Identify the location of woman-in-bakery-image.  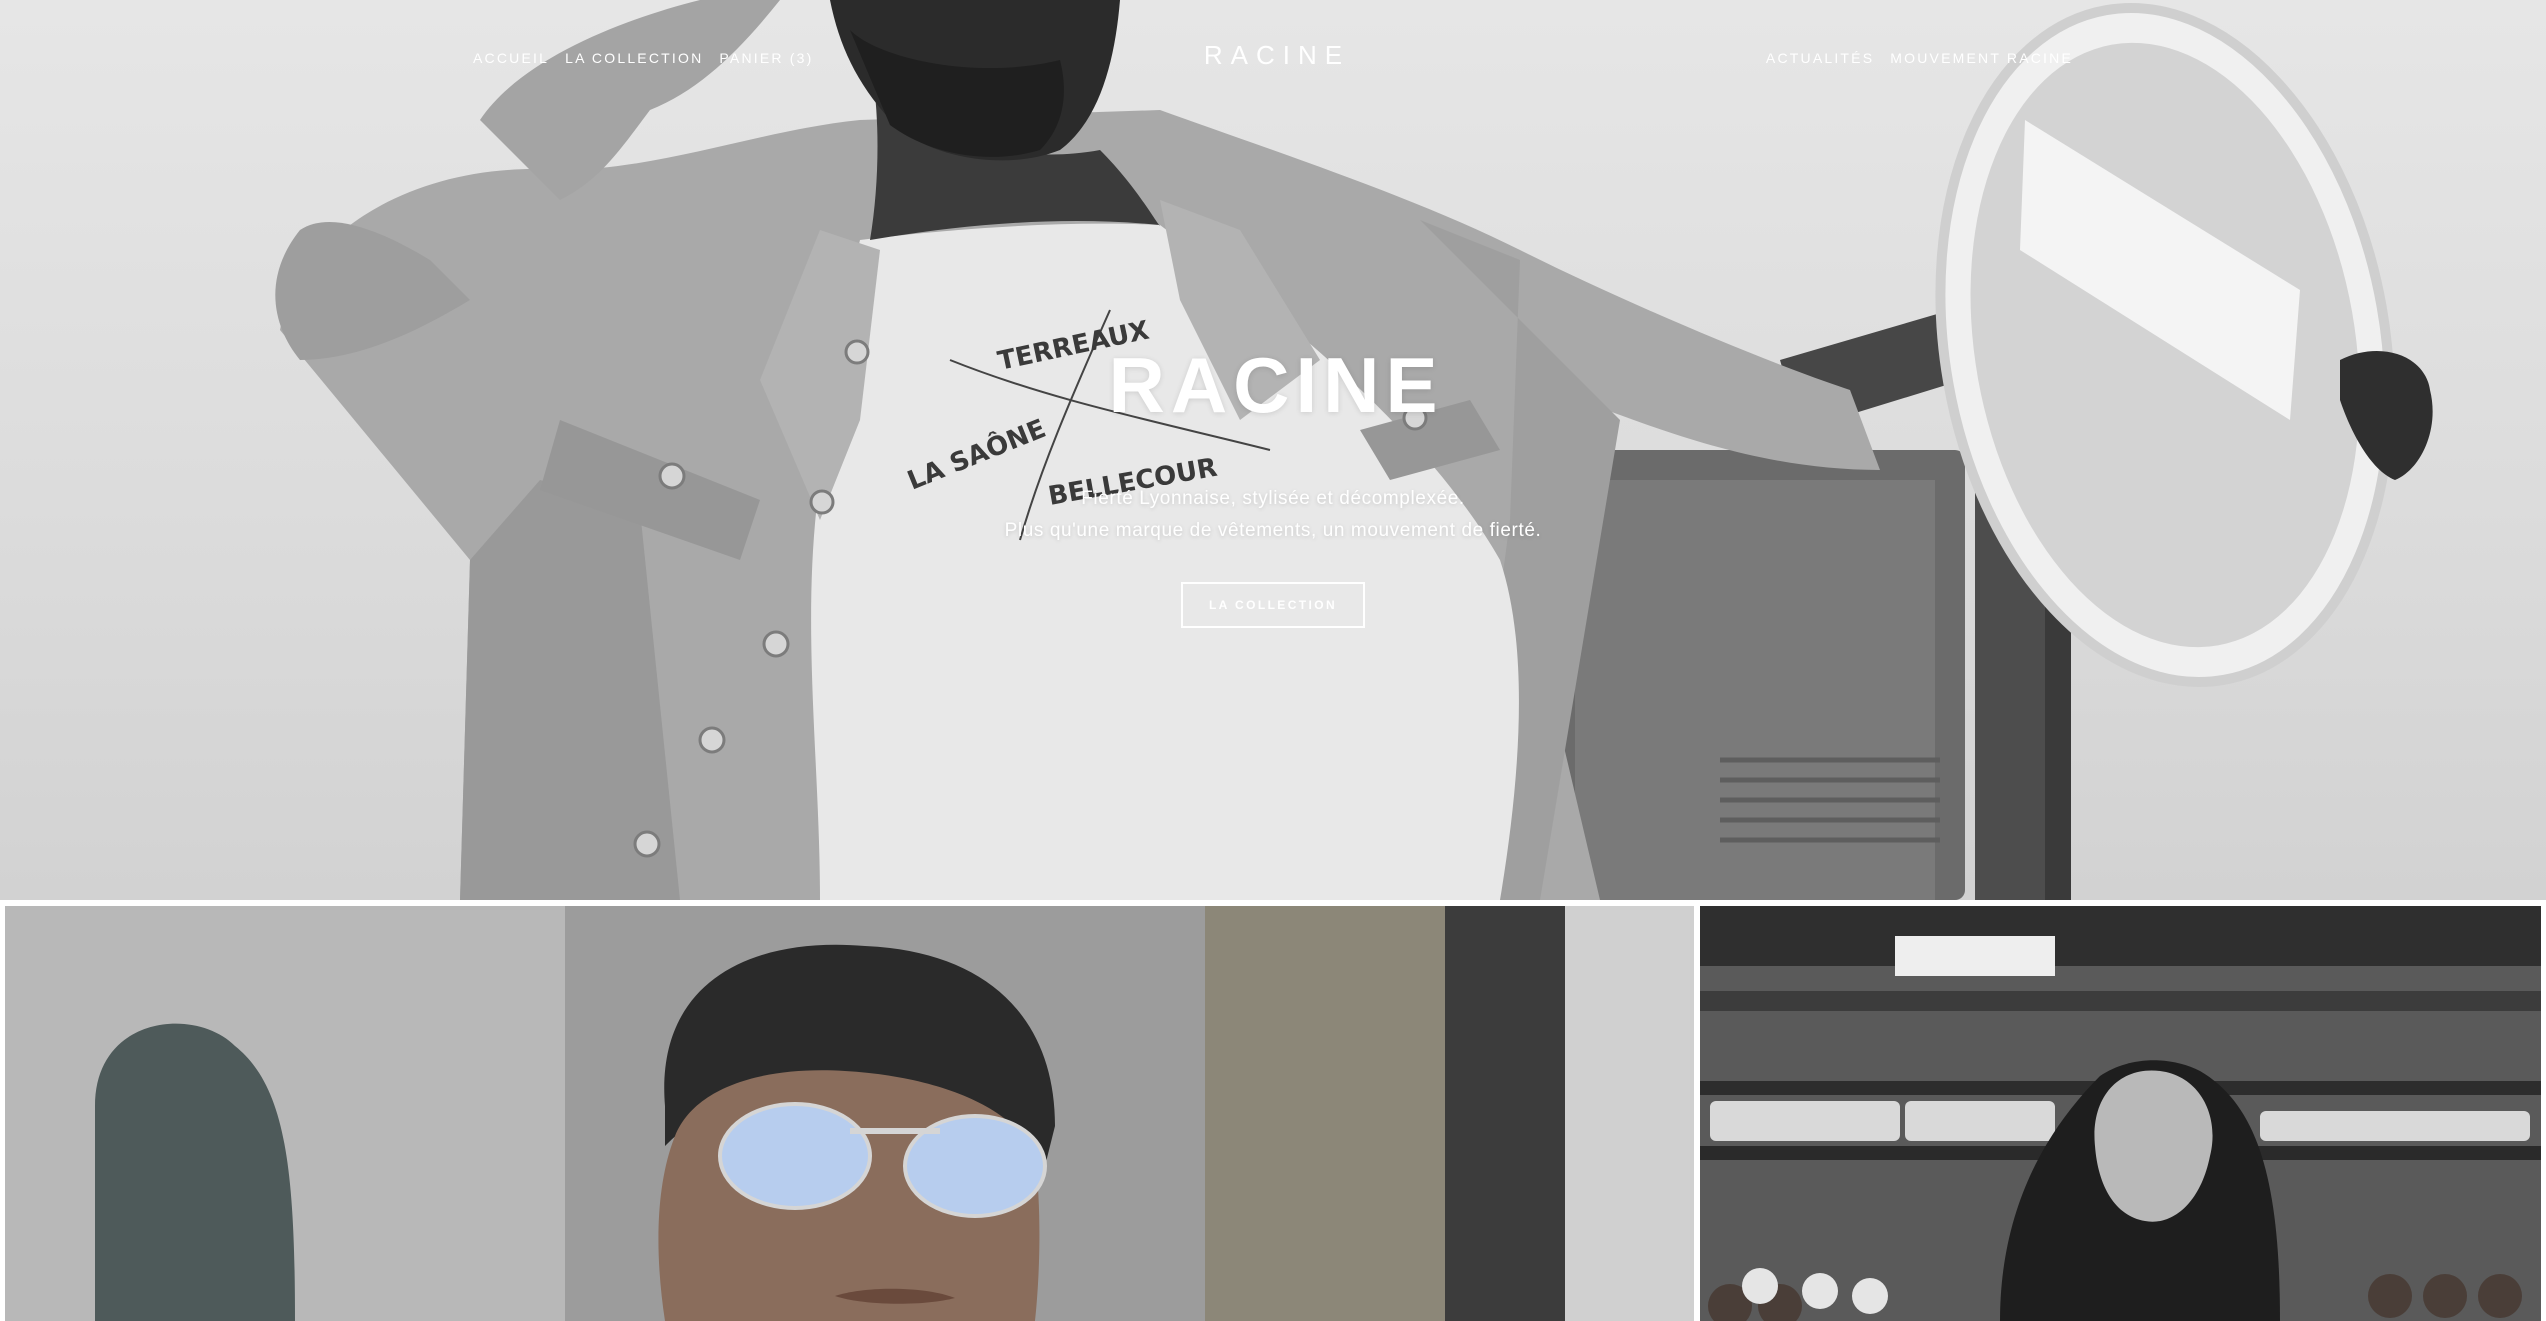
(2120, 1113).